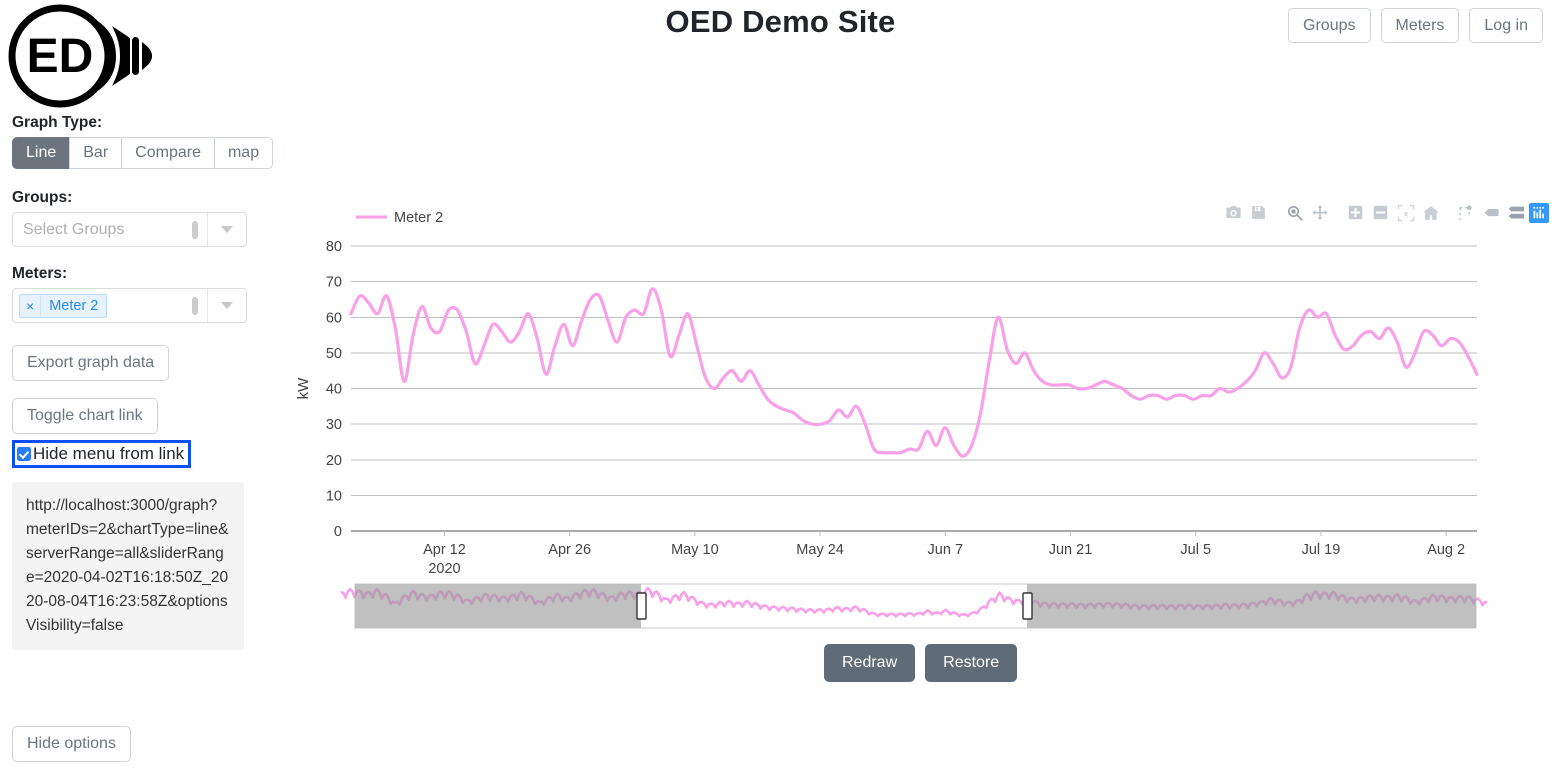 This screenshot has width=1561, height=768. What do you see at coordinates (31, 305) in the screenshot?
I see `remove-meter-icon: ×` at bounding box center [31, 305].